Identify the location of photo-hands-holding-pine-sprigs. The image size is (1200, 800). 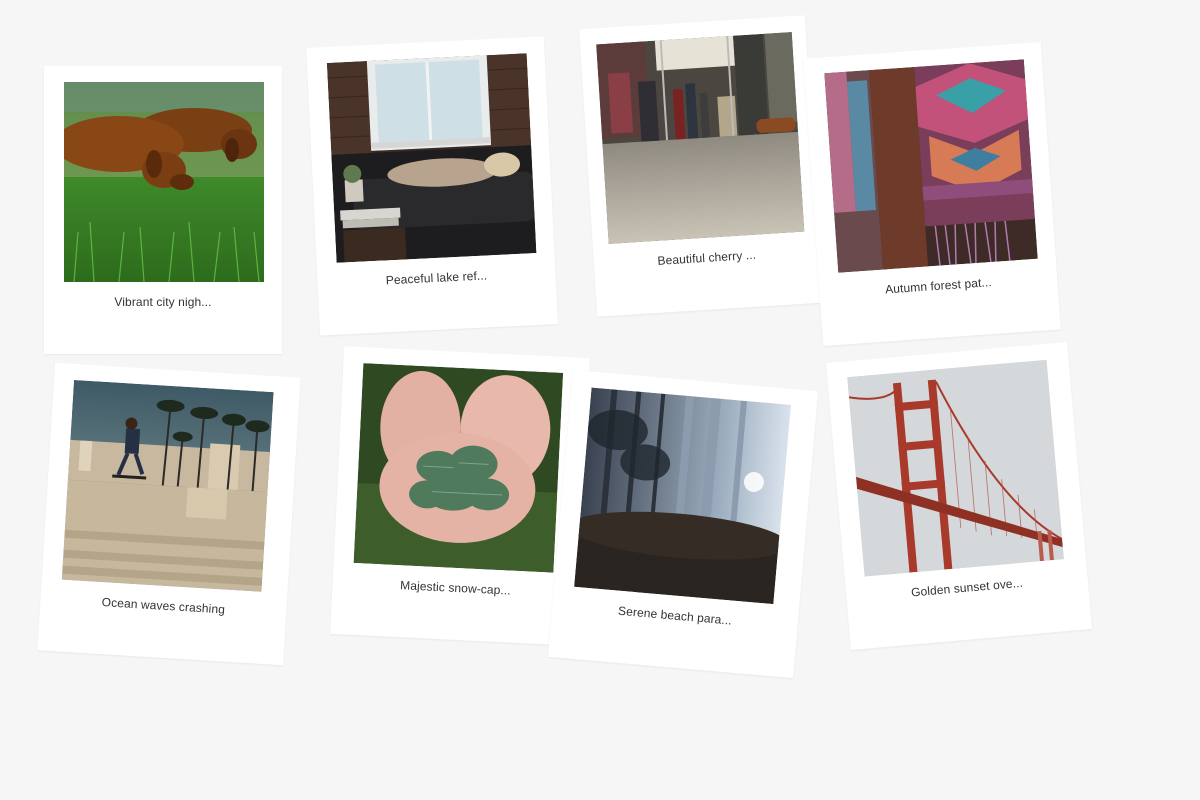
(458, 468).